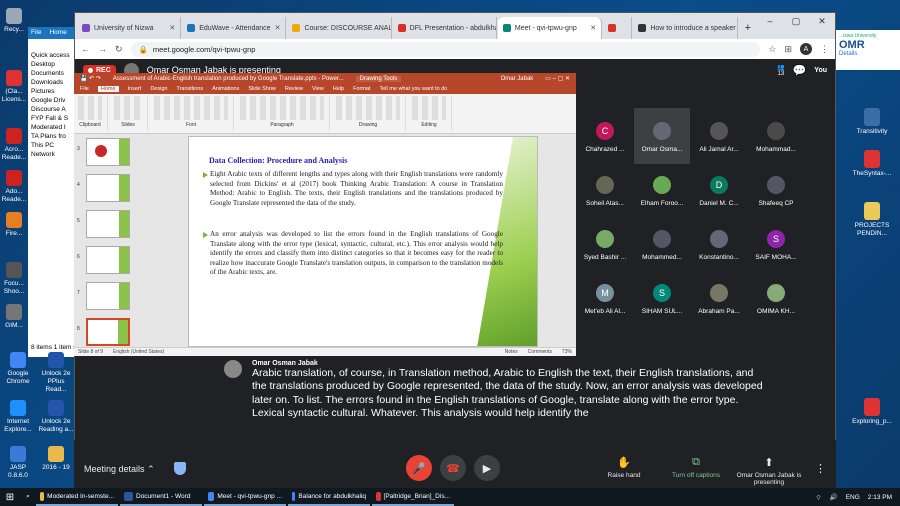  Describe the element at coordinates (52, 73) in the screenshot. I see `explorer-nav-item: Documents` at that location.